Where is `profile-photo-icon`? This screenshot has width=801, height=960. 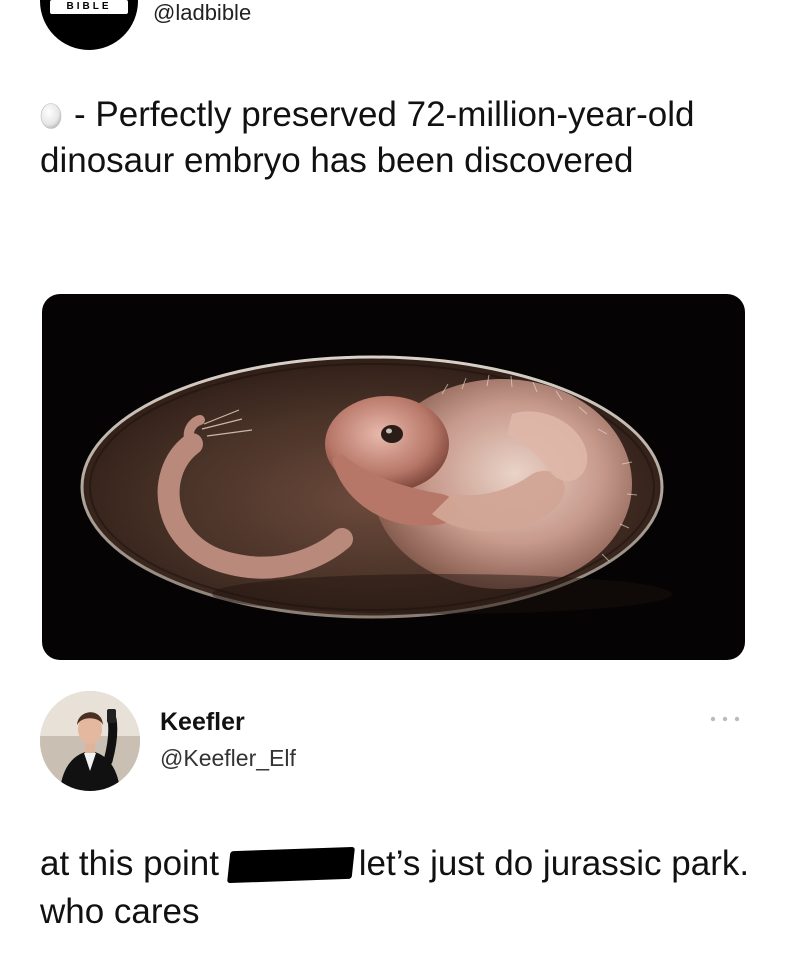 profile-photo-icon is located at coordinates (90, 741).